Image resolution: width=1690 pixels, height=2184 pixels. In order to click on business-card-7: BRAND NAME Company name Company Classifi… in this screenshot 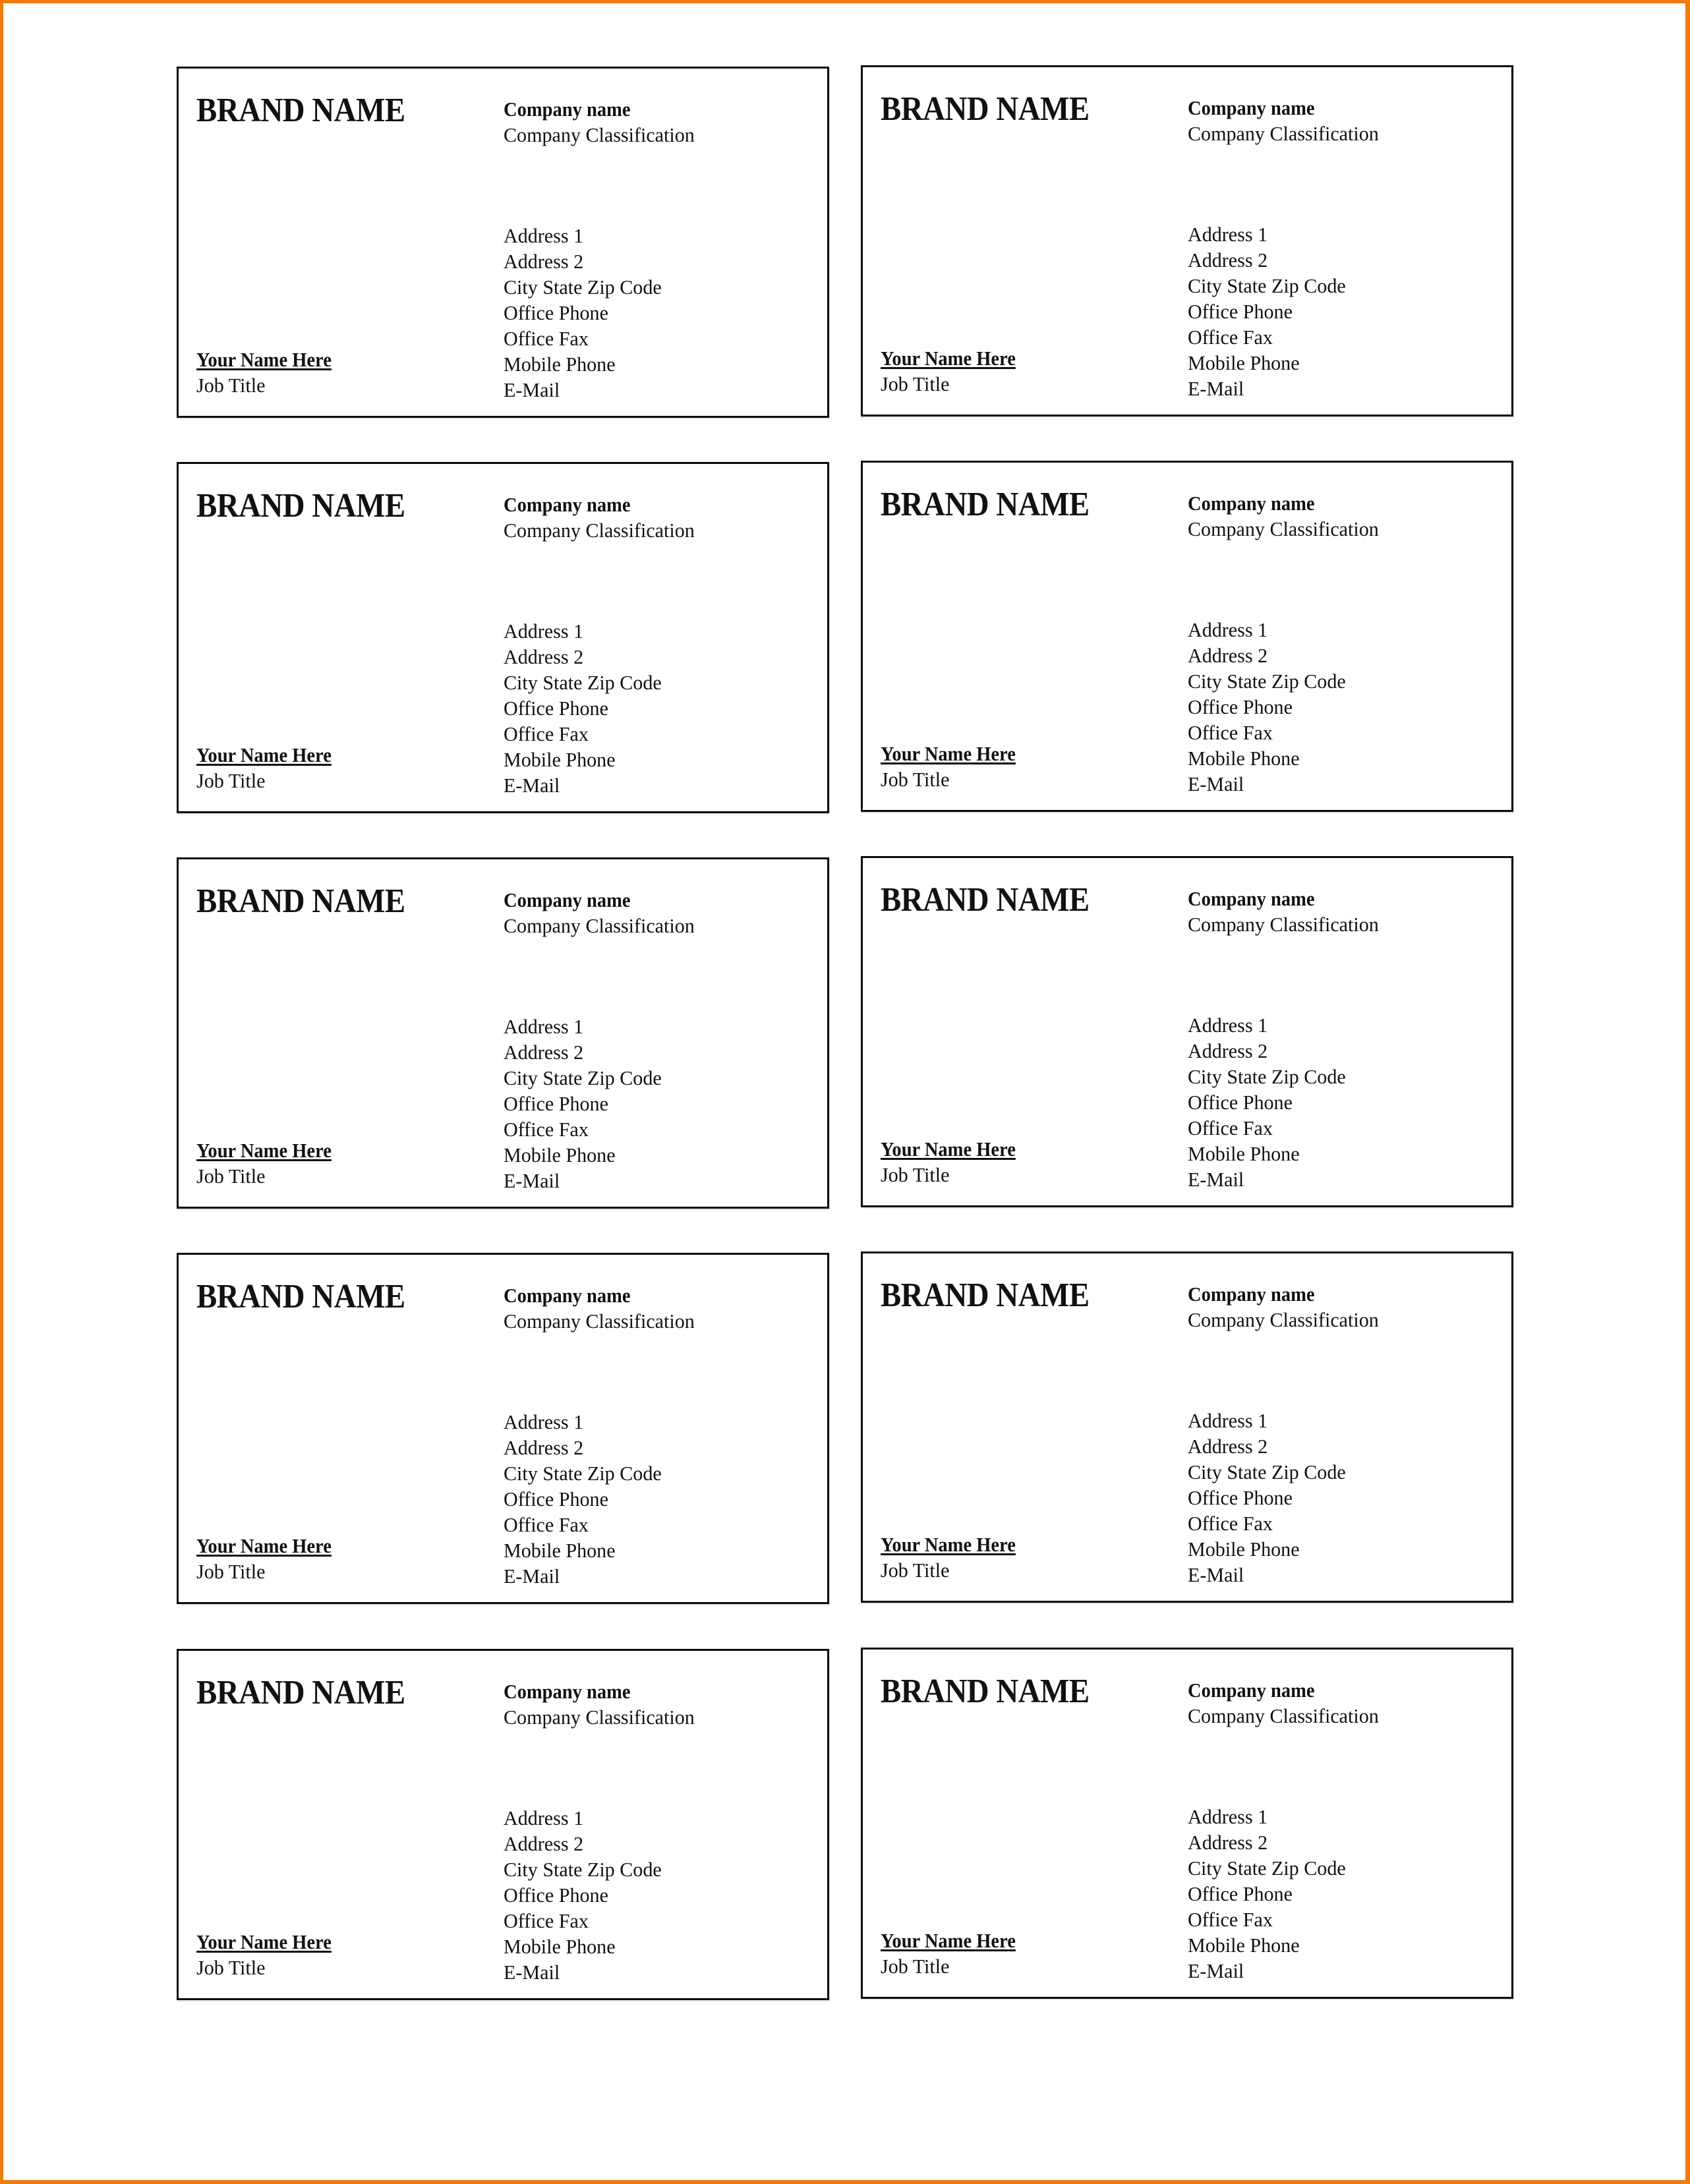, I will do `click(503, 1428)`.